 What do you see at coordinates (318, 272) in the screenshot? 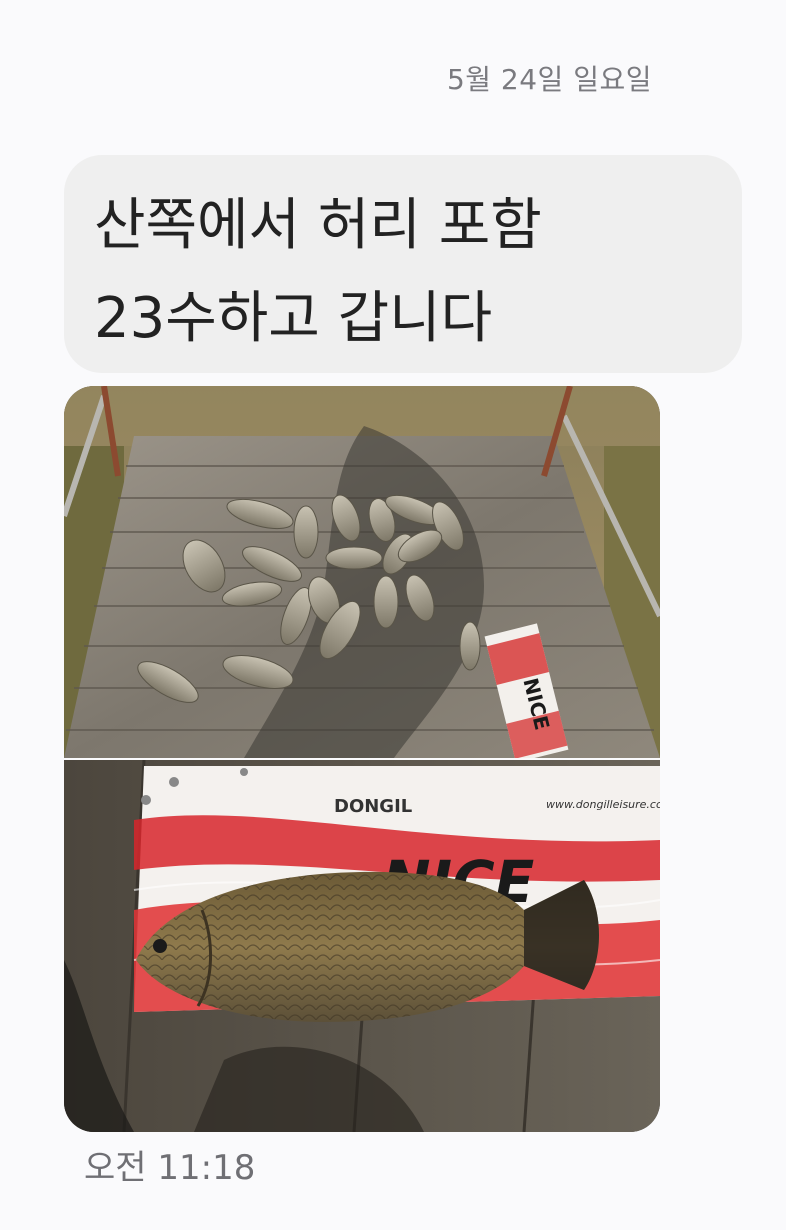
I see `message-text: 산쪽에서 허리 포함 23수하고 갑니다` at bounding box center [318, 272].